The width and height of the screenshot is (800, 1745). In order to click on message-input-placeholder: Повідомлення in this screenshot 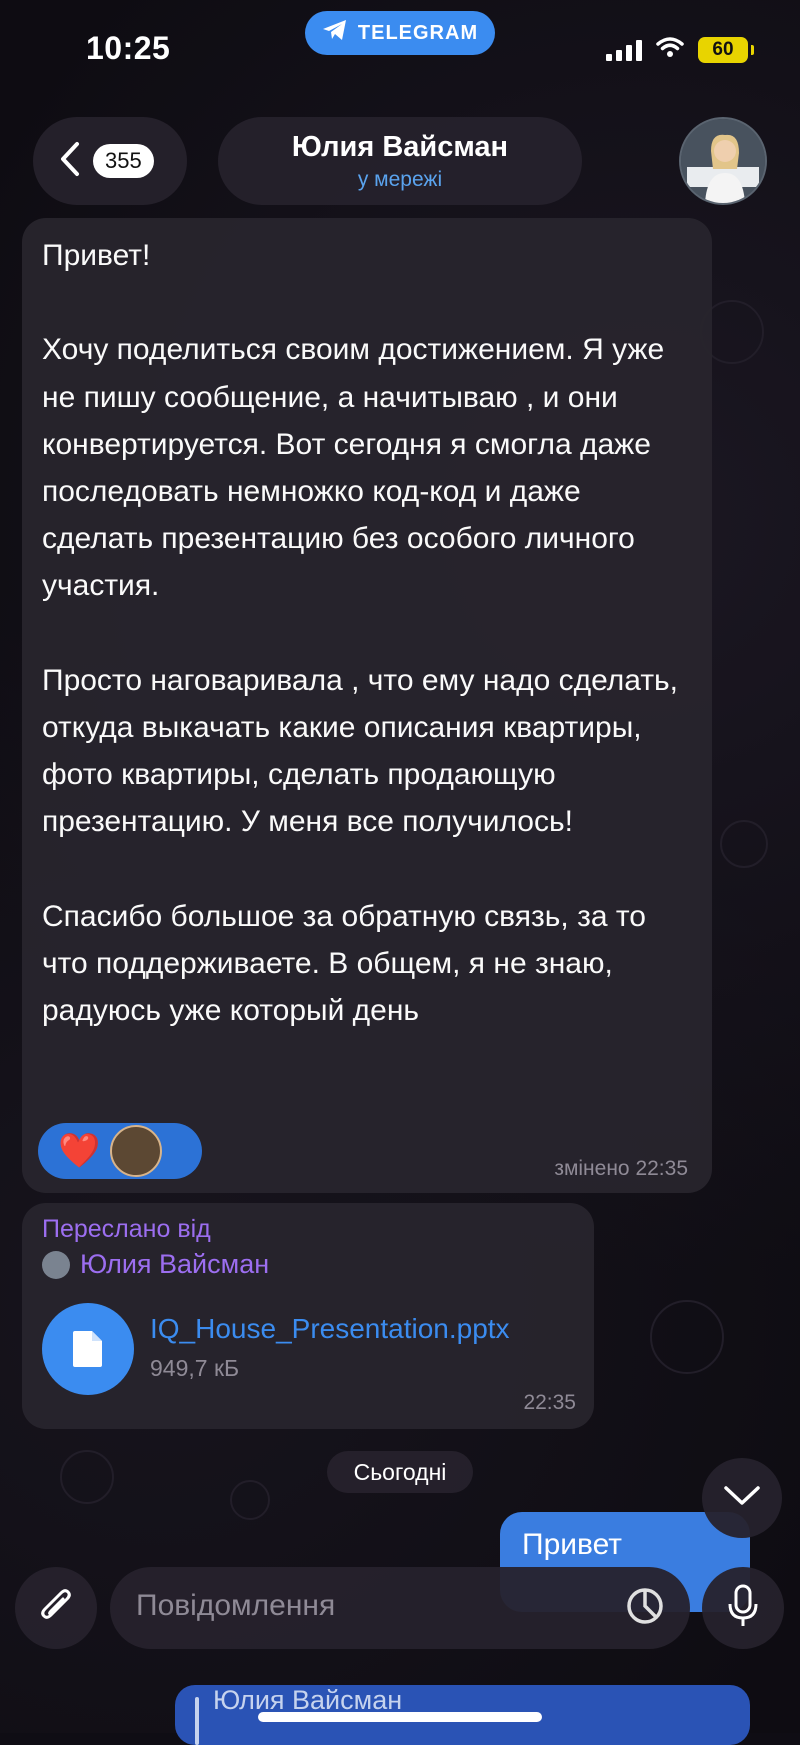, I will do `click(236, 1605)`.